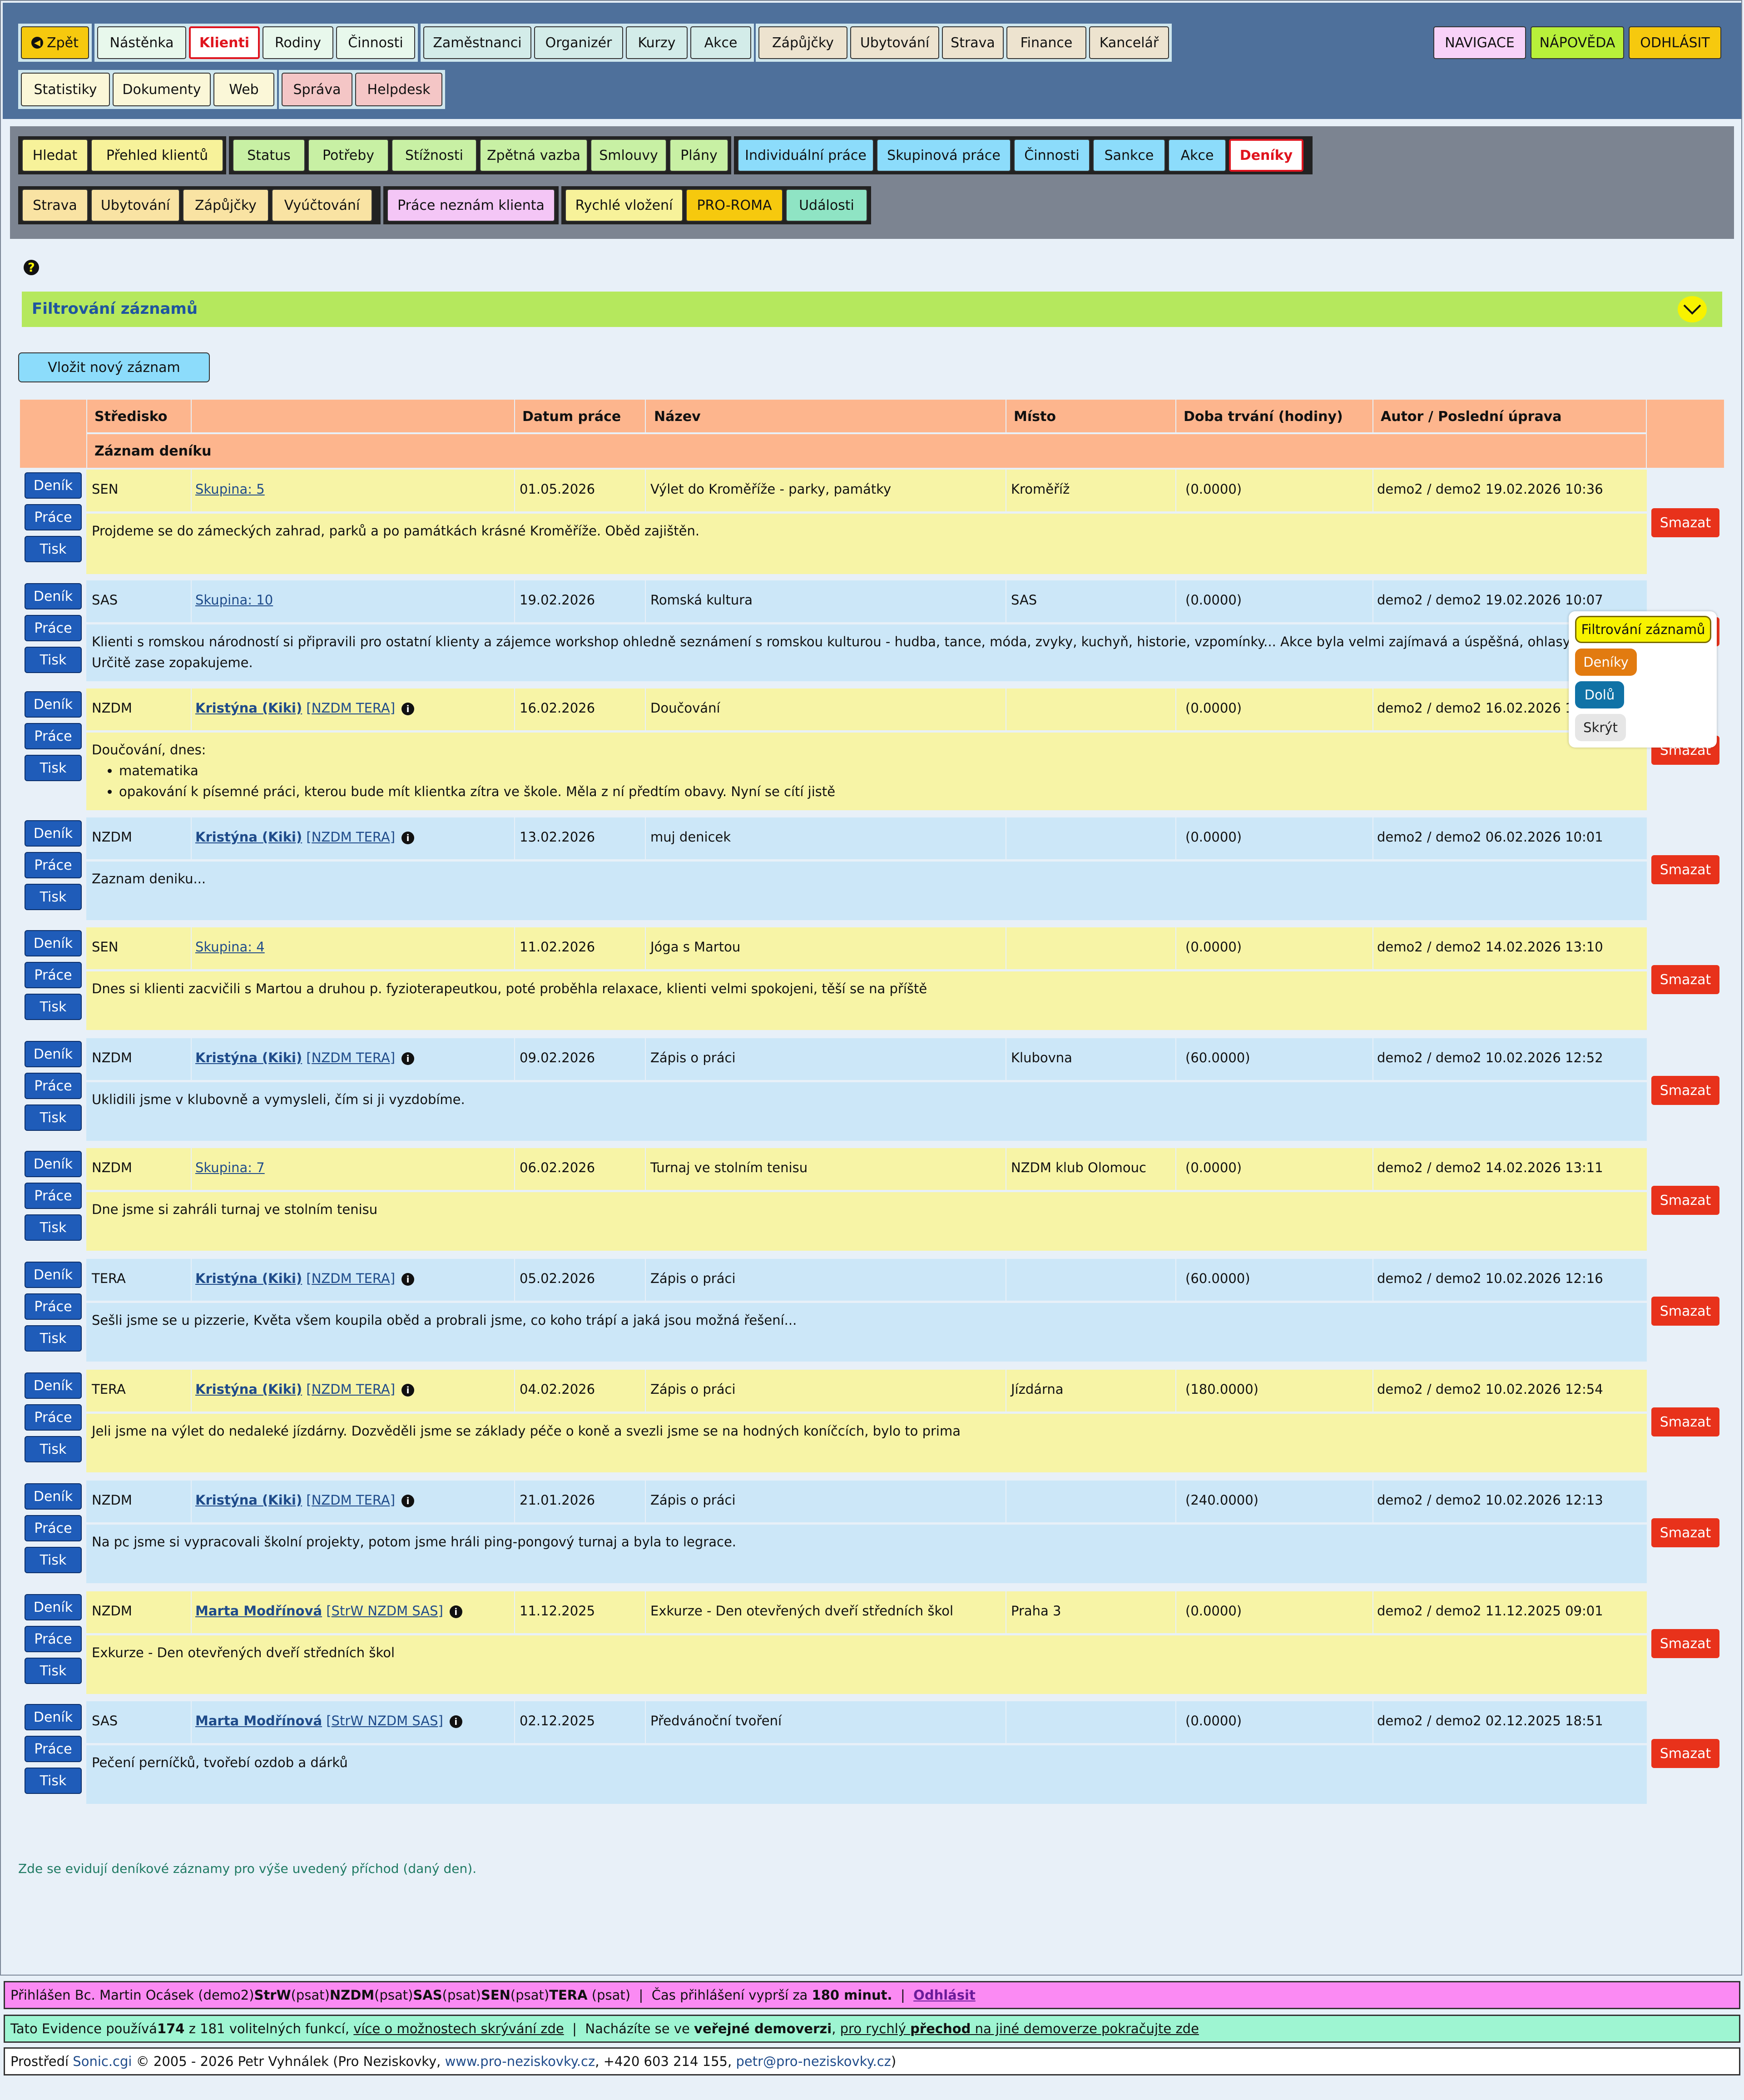  I want to click on sub-skupinova-prace: Skupinová práce, so click(944, 155).